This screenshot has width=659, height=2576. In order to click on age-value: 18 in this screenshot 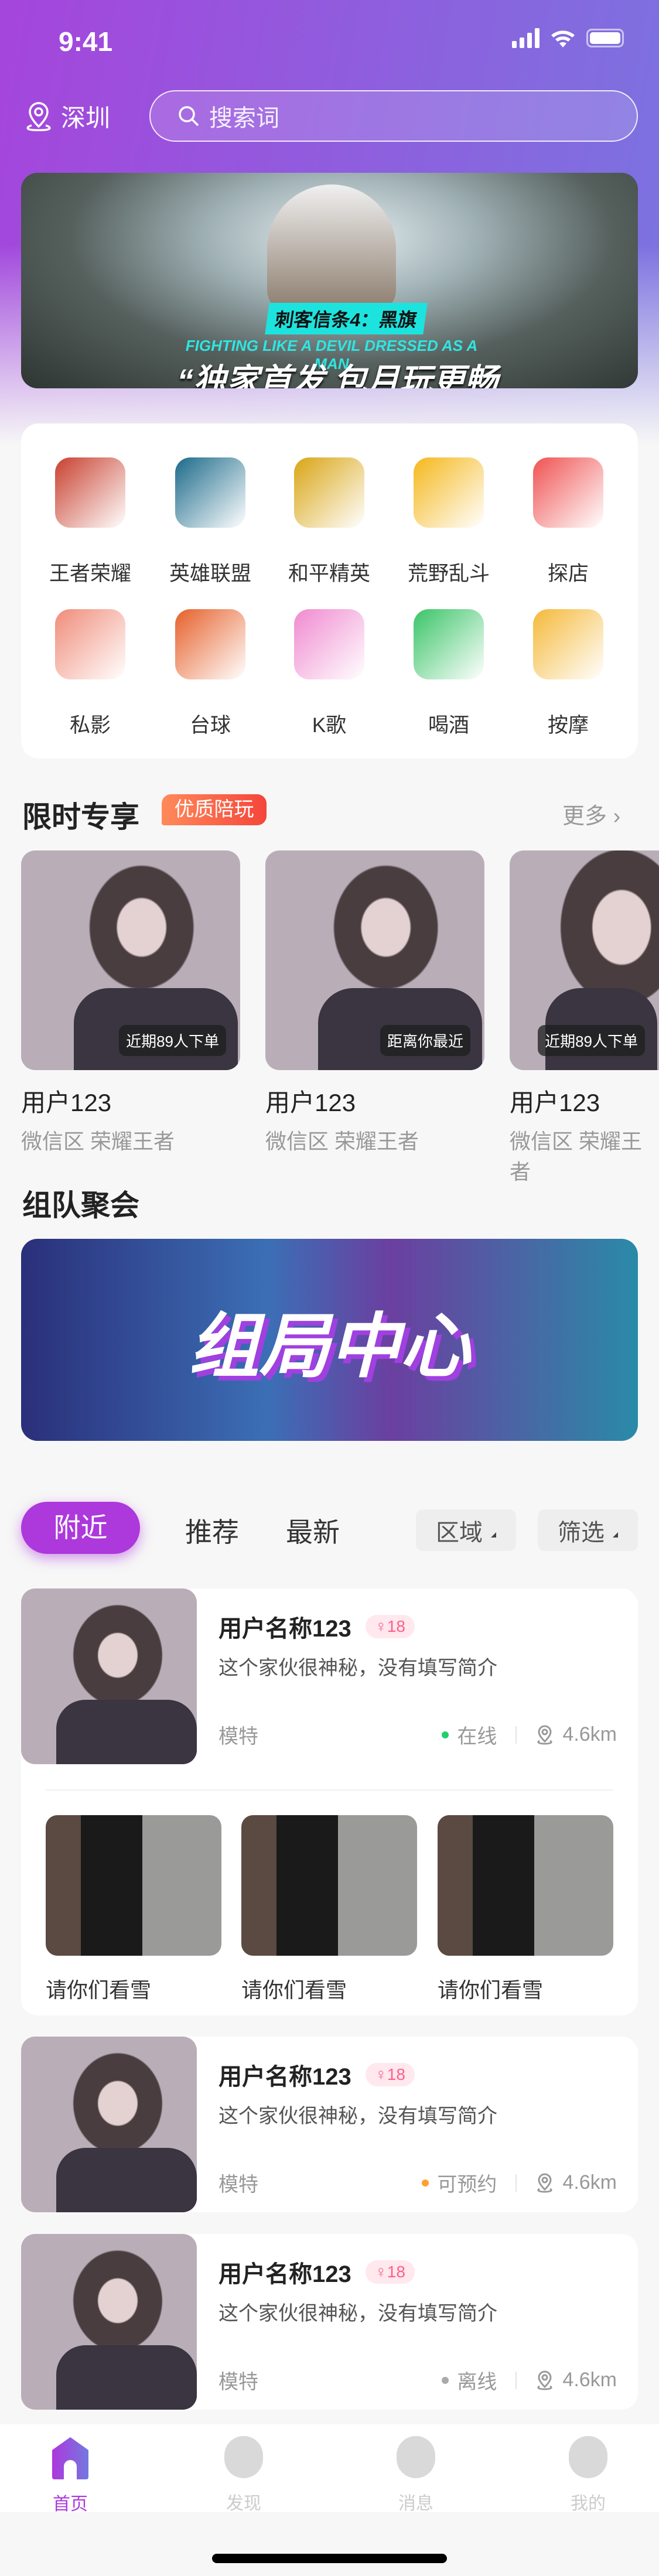, I will do `click(396, 2272)`.